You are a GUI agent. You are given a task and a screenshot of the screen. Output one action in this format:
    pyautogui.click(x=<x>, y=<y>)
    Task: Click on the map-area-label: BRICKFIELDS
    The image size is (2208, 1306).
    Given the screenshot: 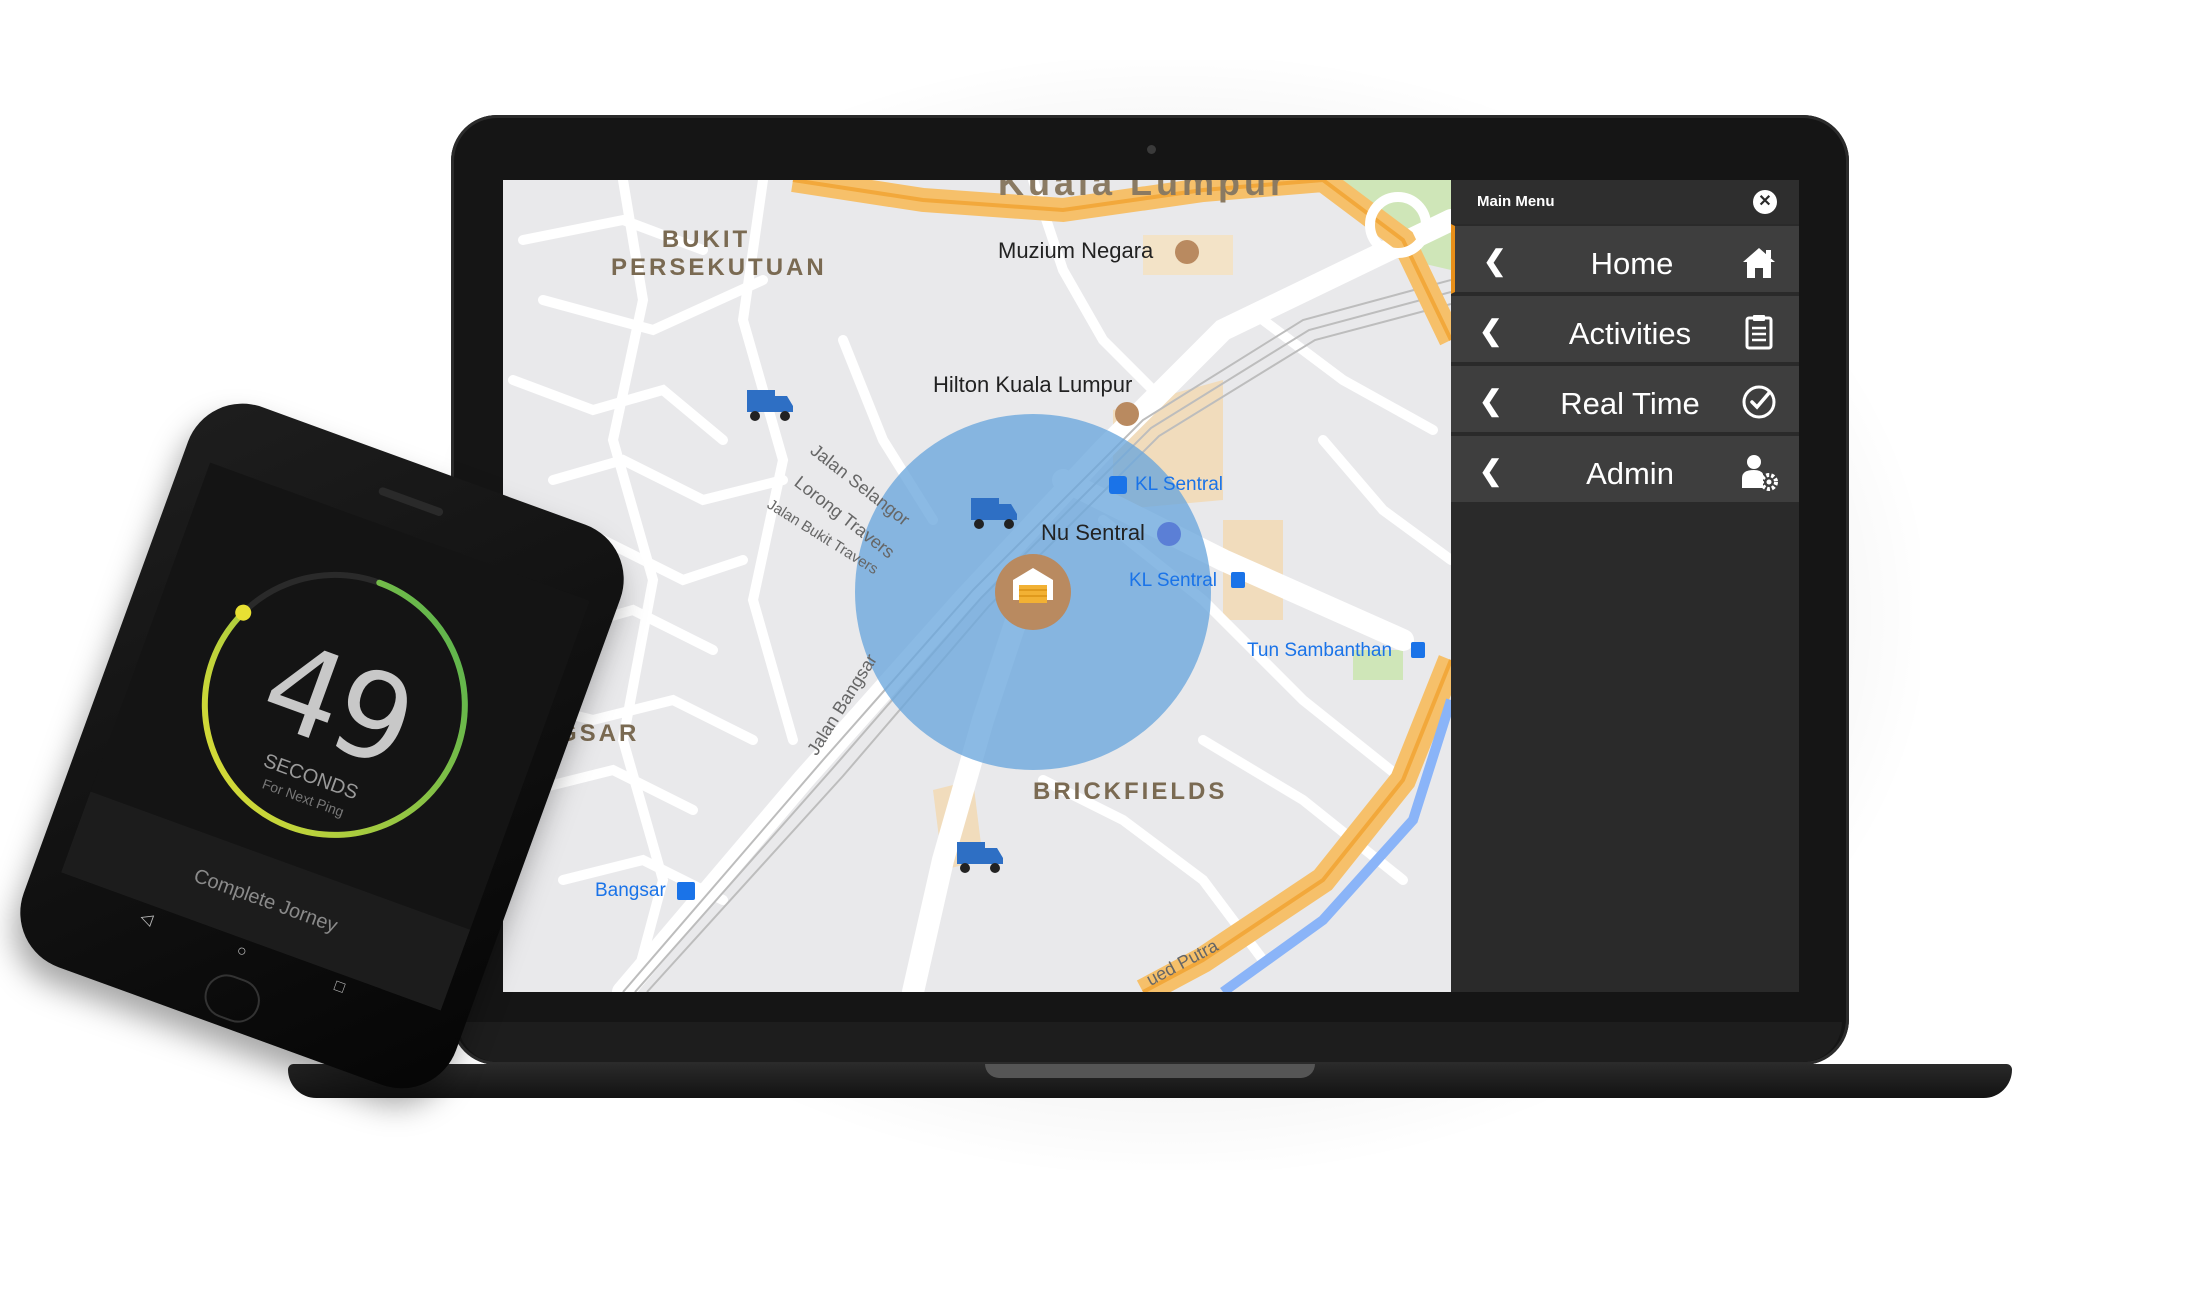 What is the action you would take?
    pyautogui.click(x=1130, y=791)
    